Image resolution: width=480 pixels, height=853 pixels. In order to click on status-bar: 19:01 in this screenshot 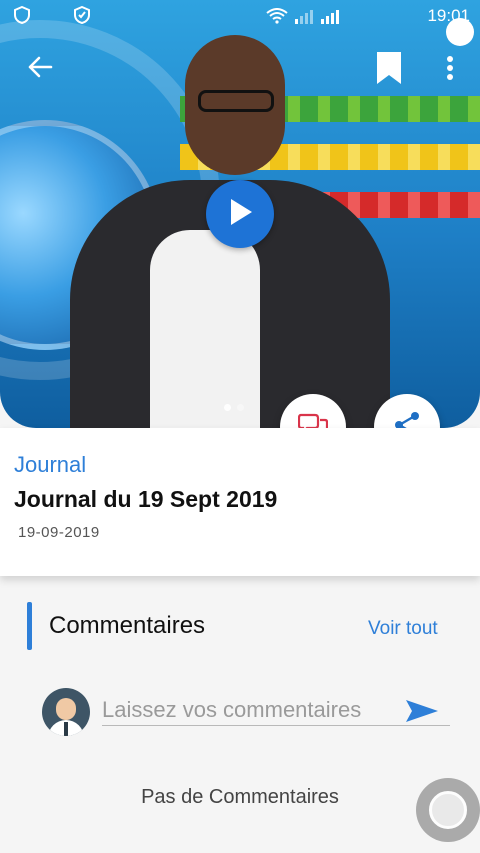, I will do `click(240, 16)`.